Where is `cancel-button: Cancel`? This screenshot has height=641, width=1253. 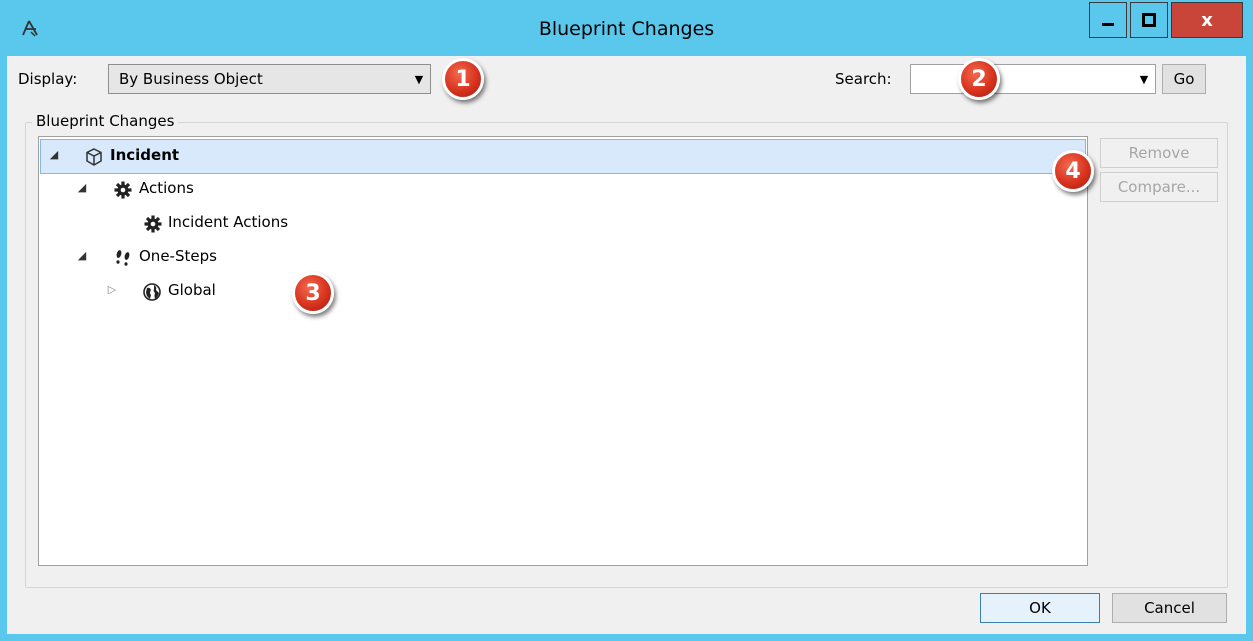
cancel-button: Cancel is located at coordinates (1169, 608).